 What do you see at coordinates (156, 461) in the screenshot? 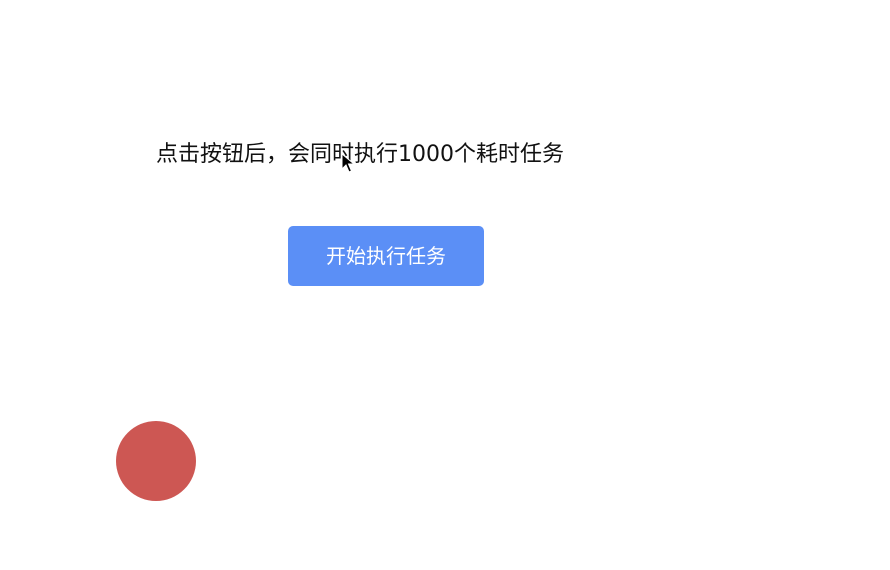
I see `animated-ball` at bounding box center [156, 461].